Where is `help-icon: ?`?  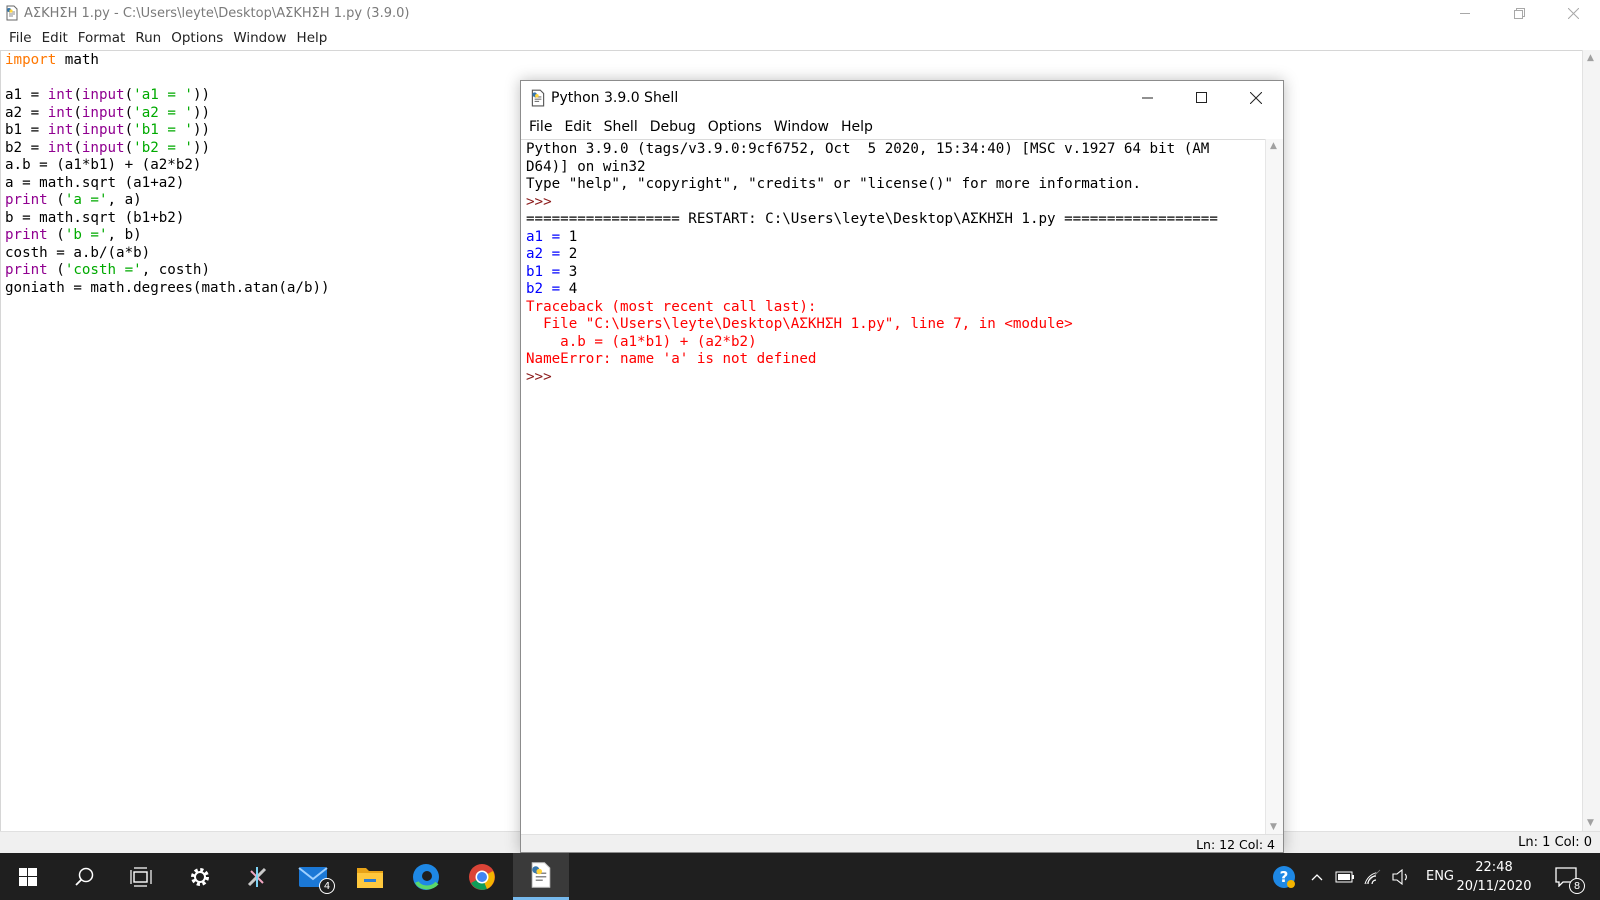
help-icon: ? is located at coordinates (1284, 876).